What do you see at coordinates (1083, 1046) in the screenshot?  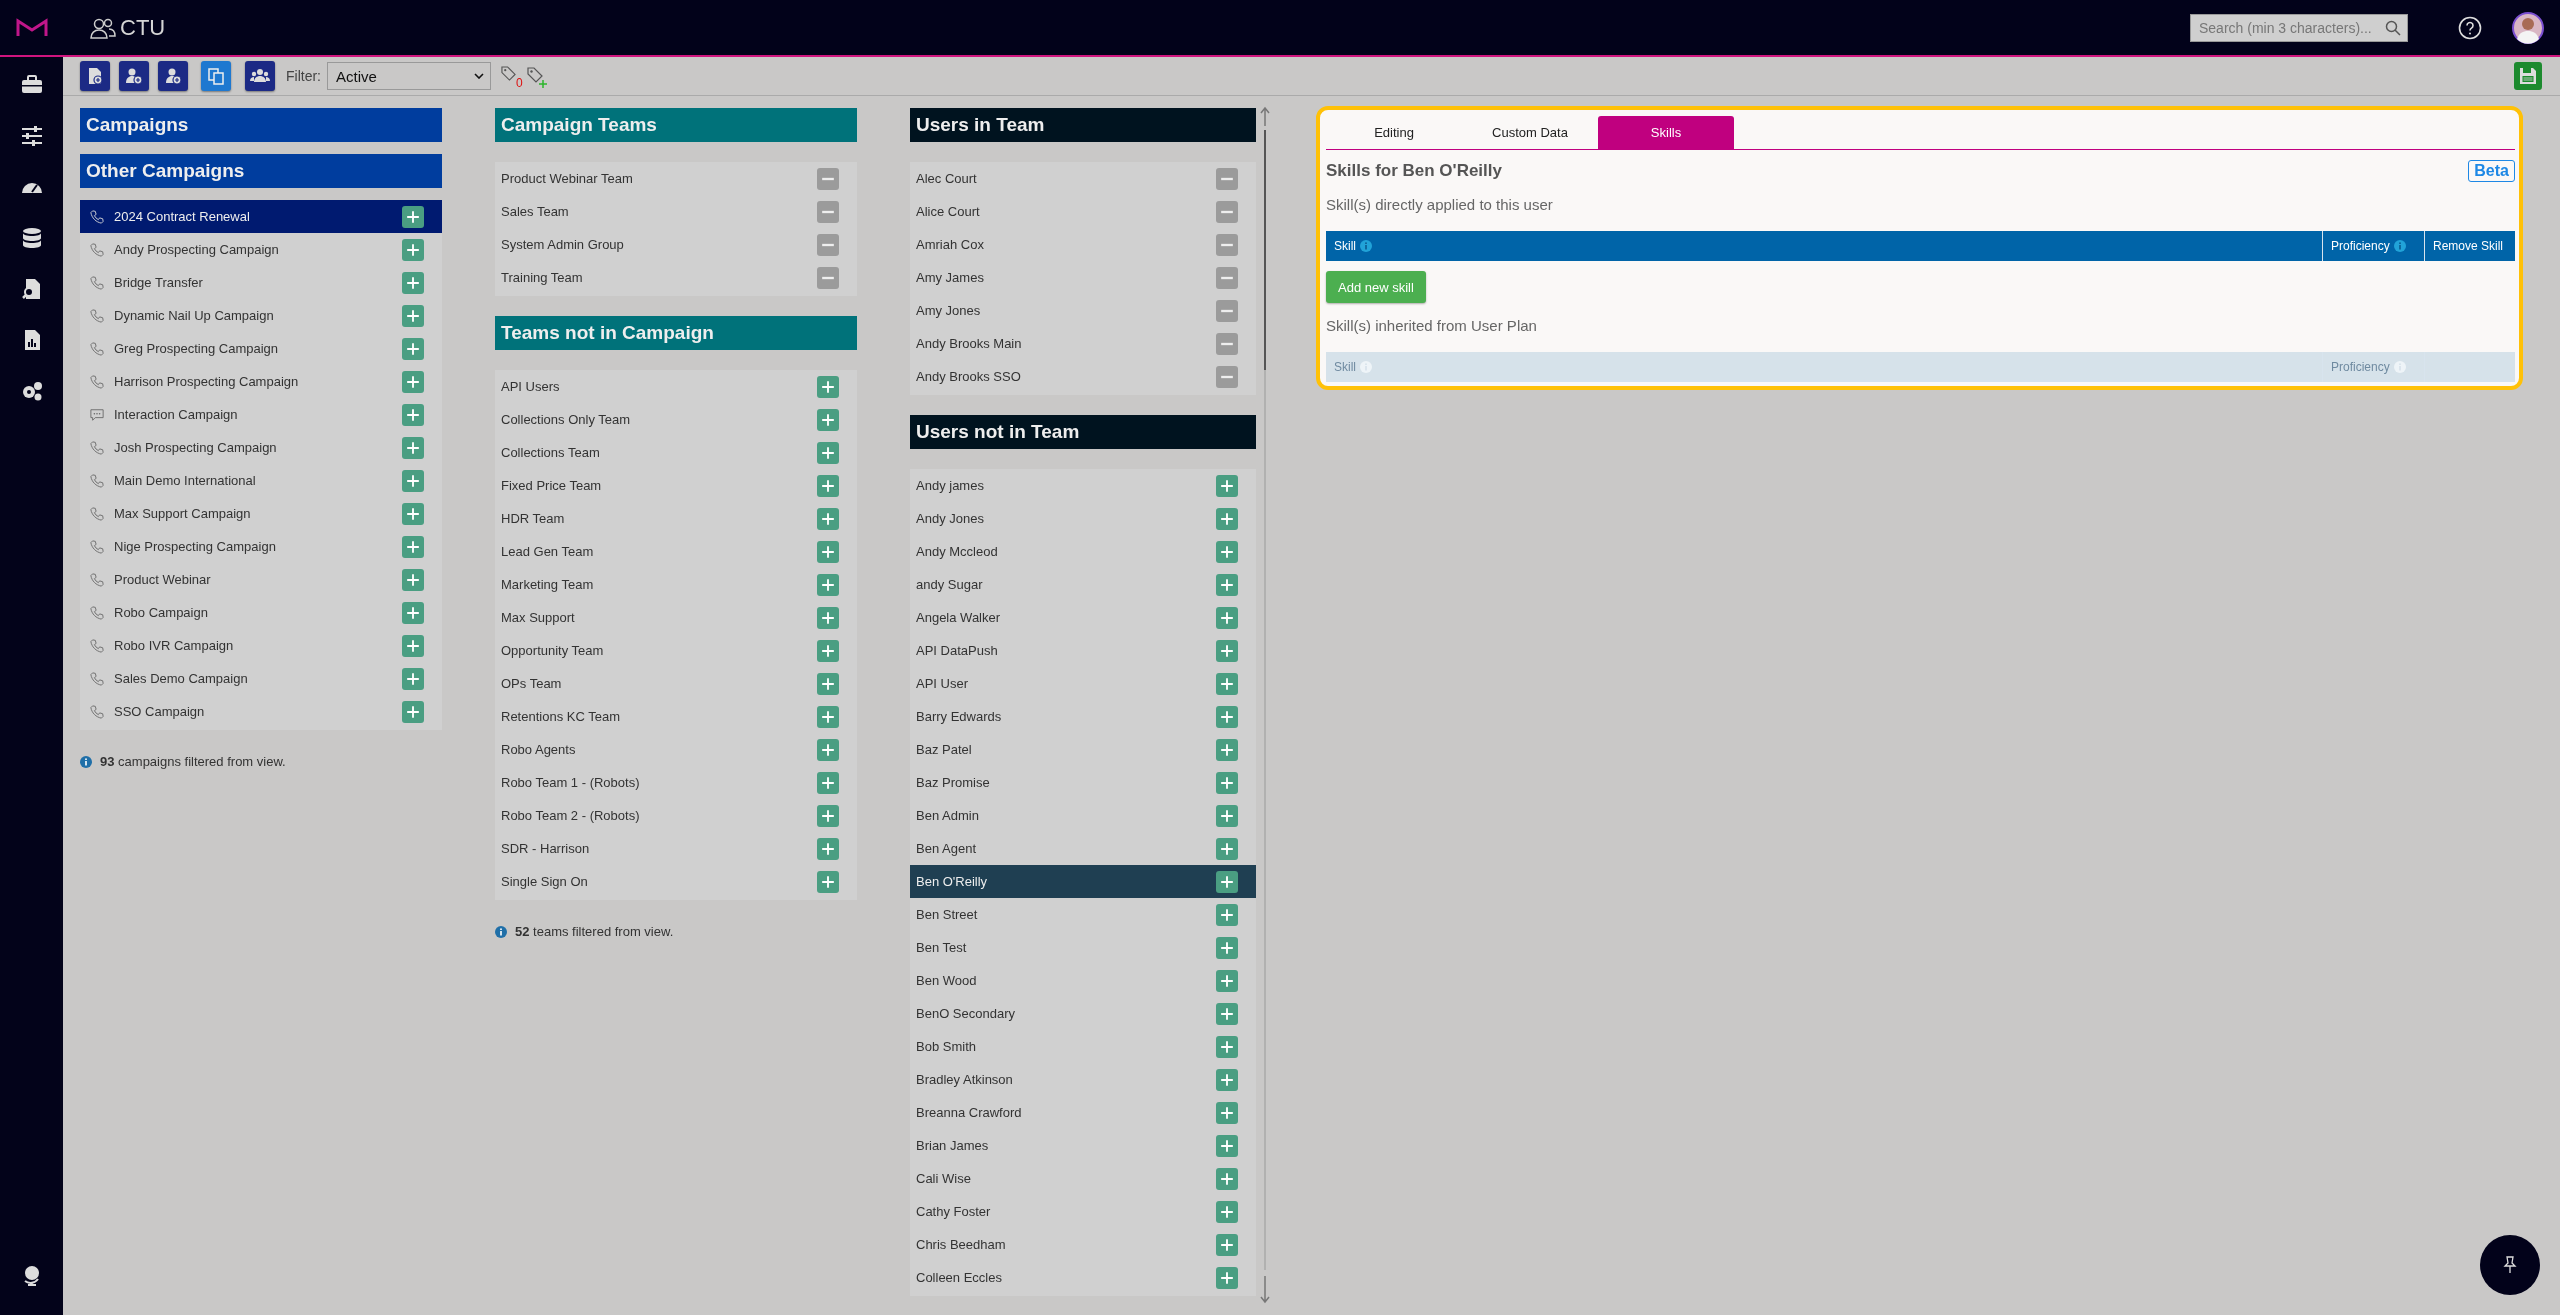 I see `user-row: Bob Smith` at bounding box center [1083, 1046].